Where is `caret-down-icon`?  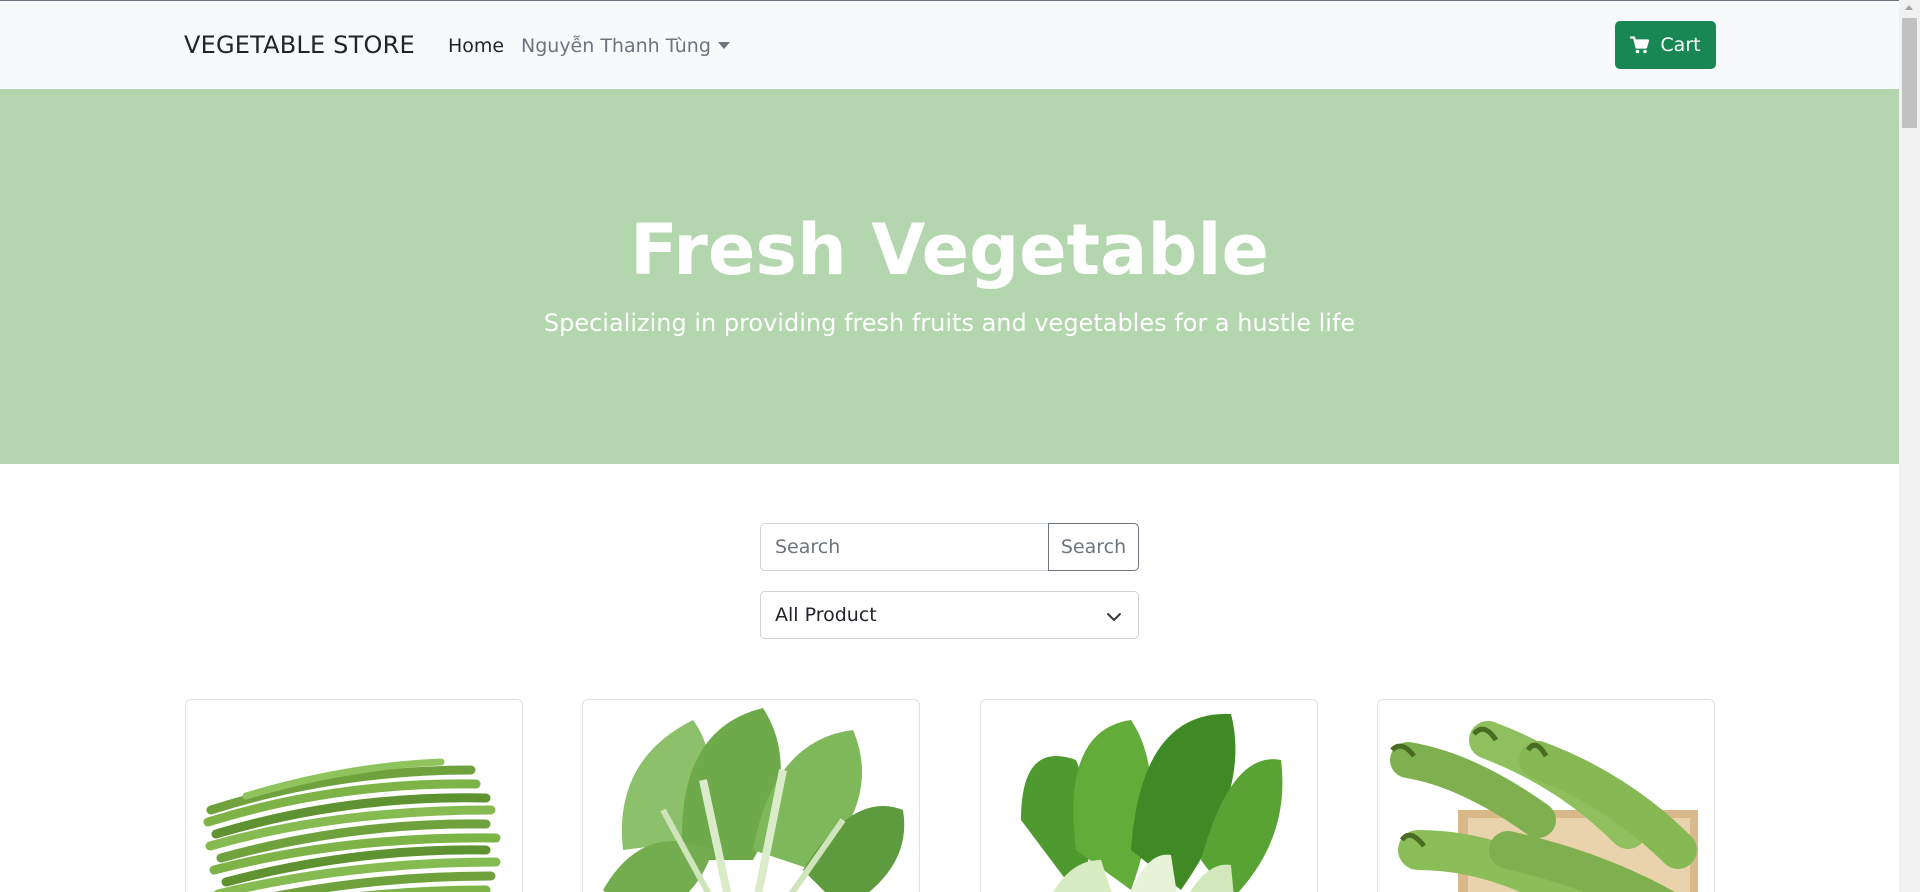
caret-down-icon is located at coordinates (723, 45).